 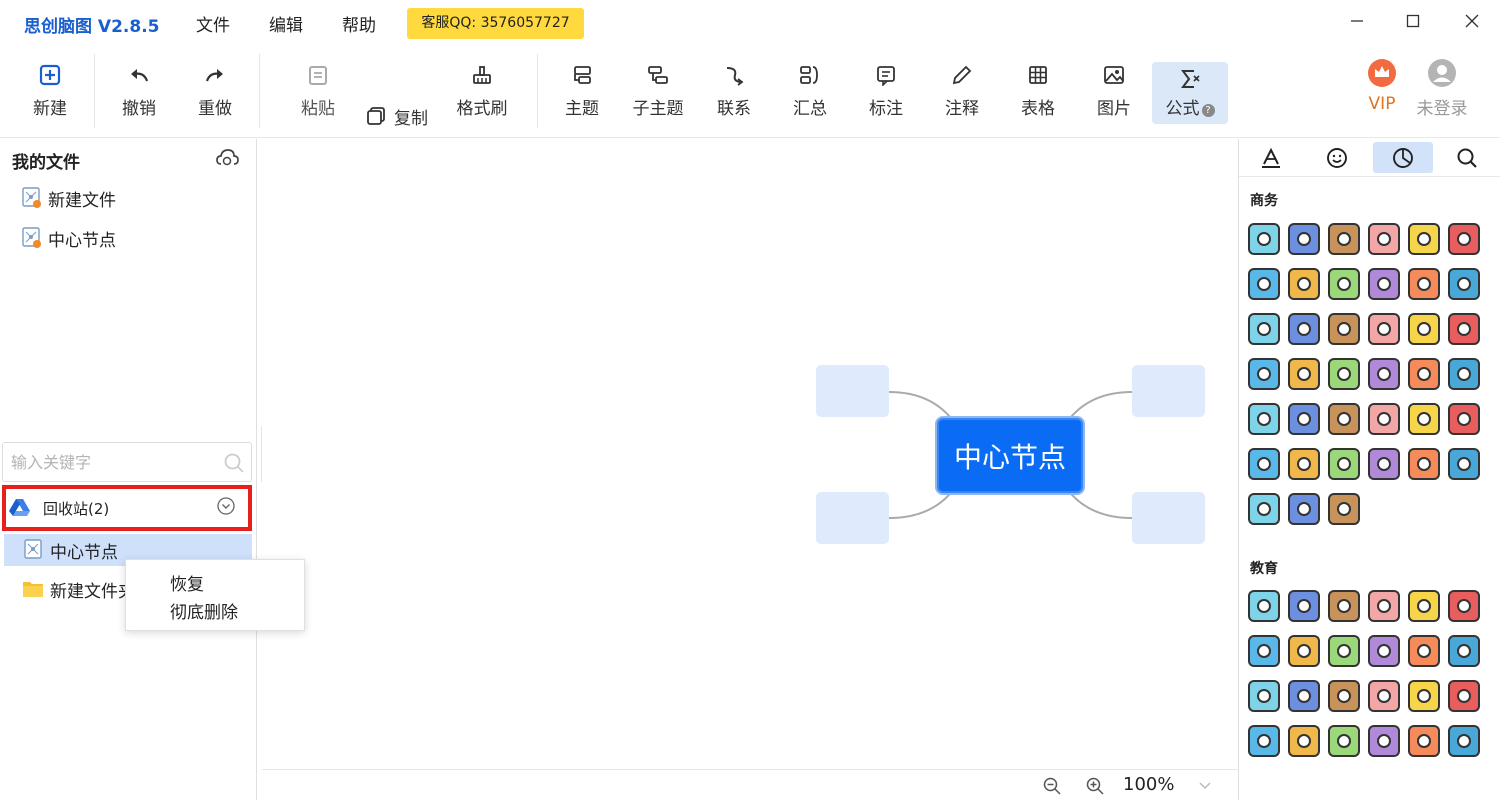 What do you see at coordinates (359, 23) in the screenshot?
I see `menu-help: 帮助` at bounding box center [359, 23].